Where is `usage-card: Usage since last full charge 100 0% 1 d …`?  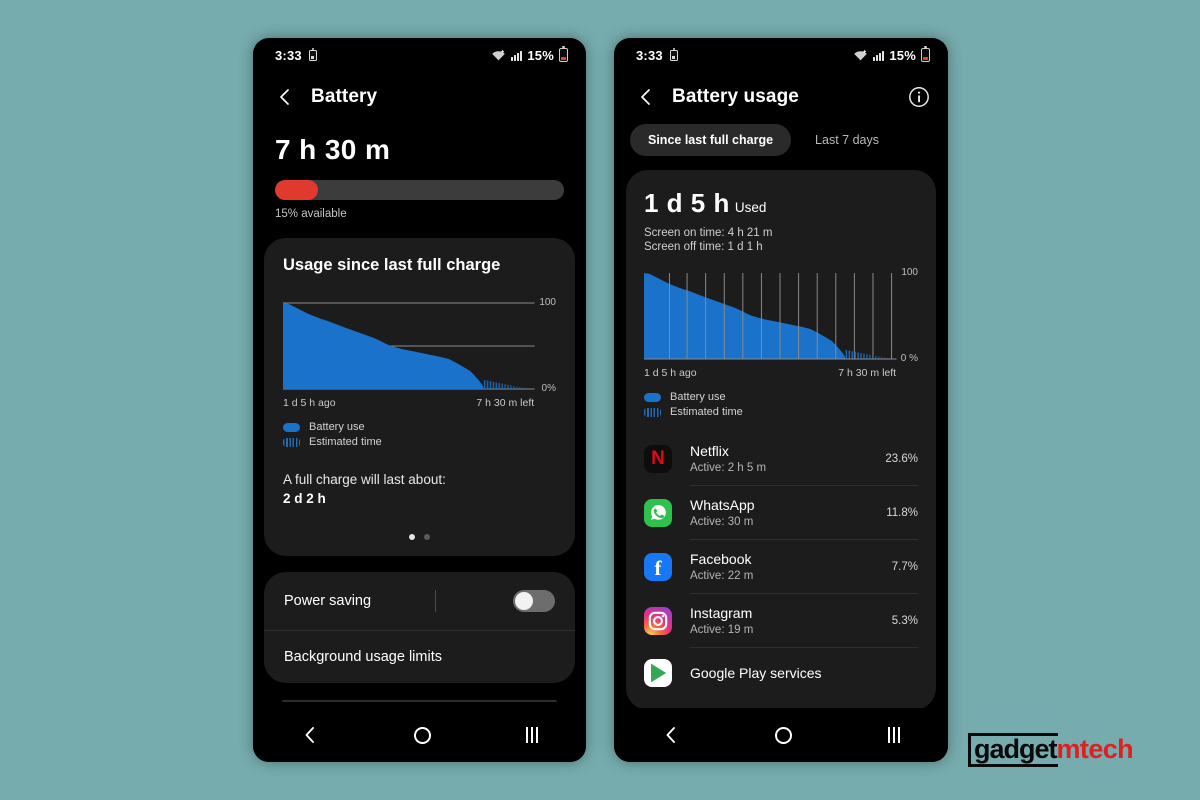
usage-card: Usage since last full charge 100 0% 1 d … is located at coordinates (419, 397).